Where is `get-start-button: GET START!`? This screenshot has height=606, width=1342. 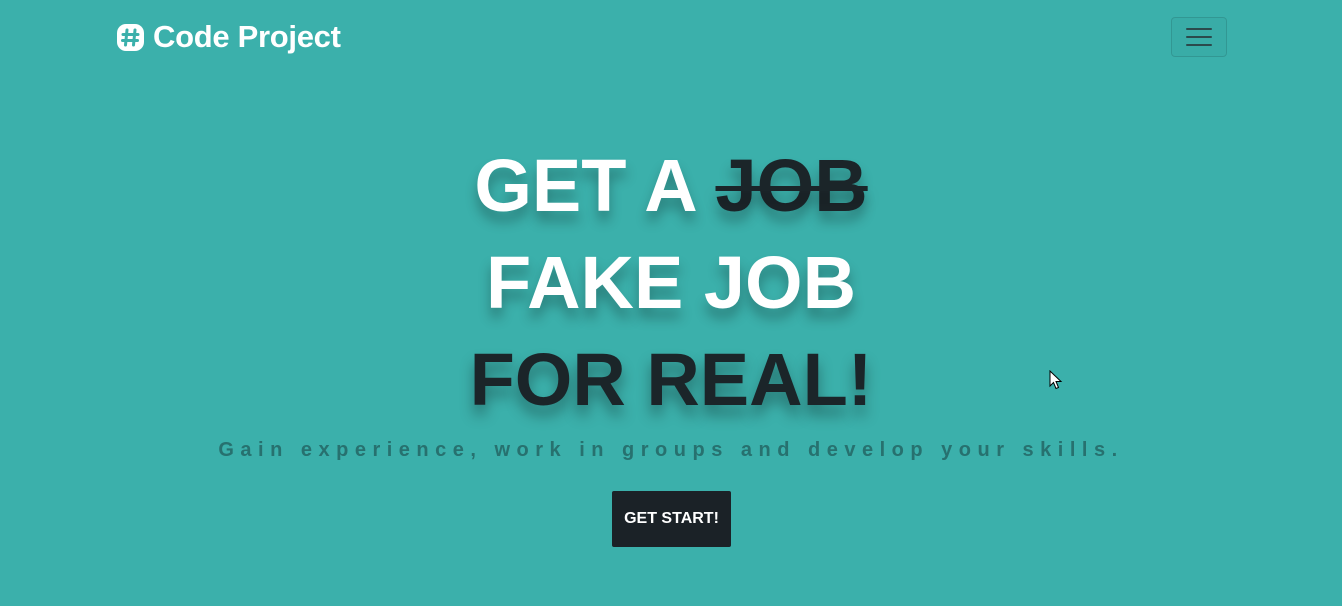 get-start-button: GET START! is located at coordinates (671, 519).